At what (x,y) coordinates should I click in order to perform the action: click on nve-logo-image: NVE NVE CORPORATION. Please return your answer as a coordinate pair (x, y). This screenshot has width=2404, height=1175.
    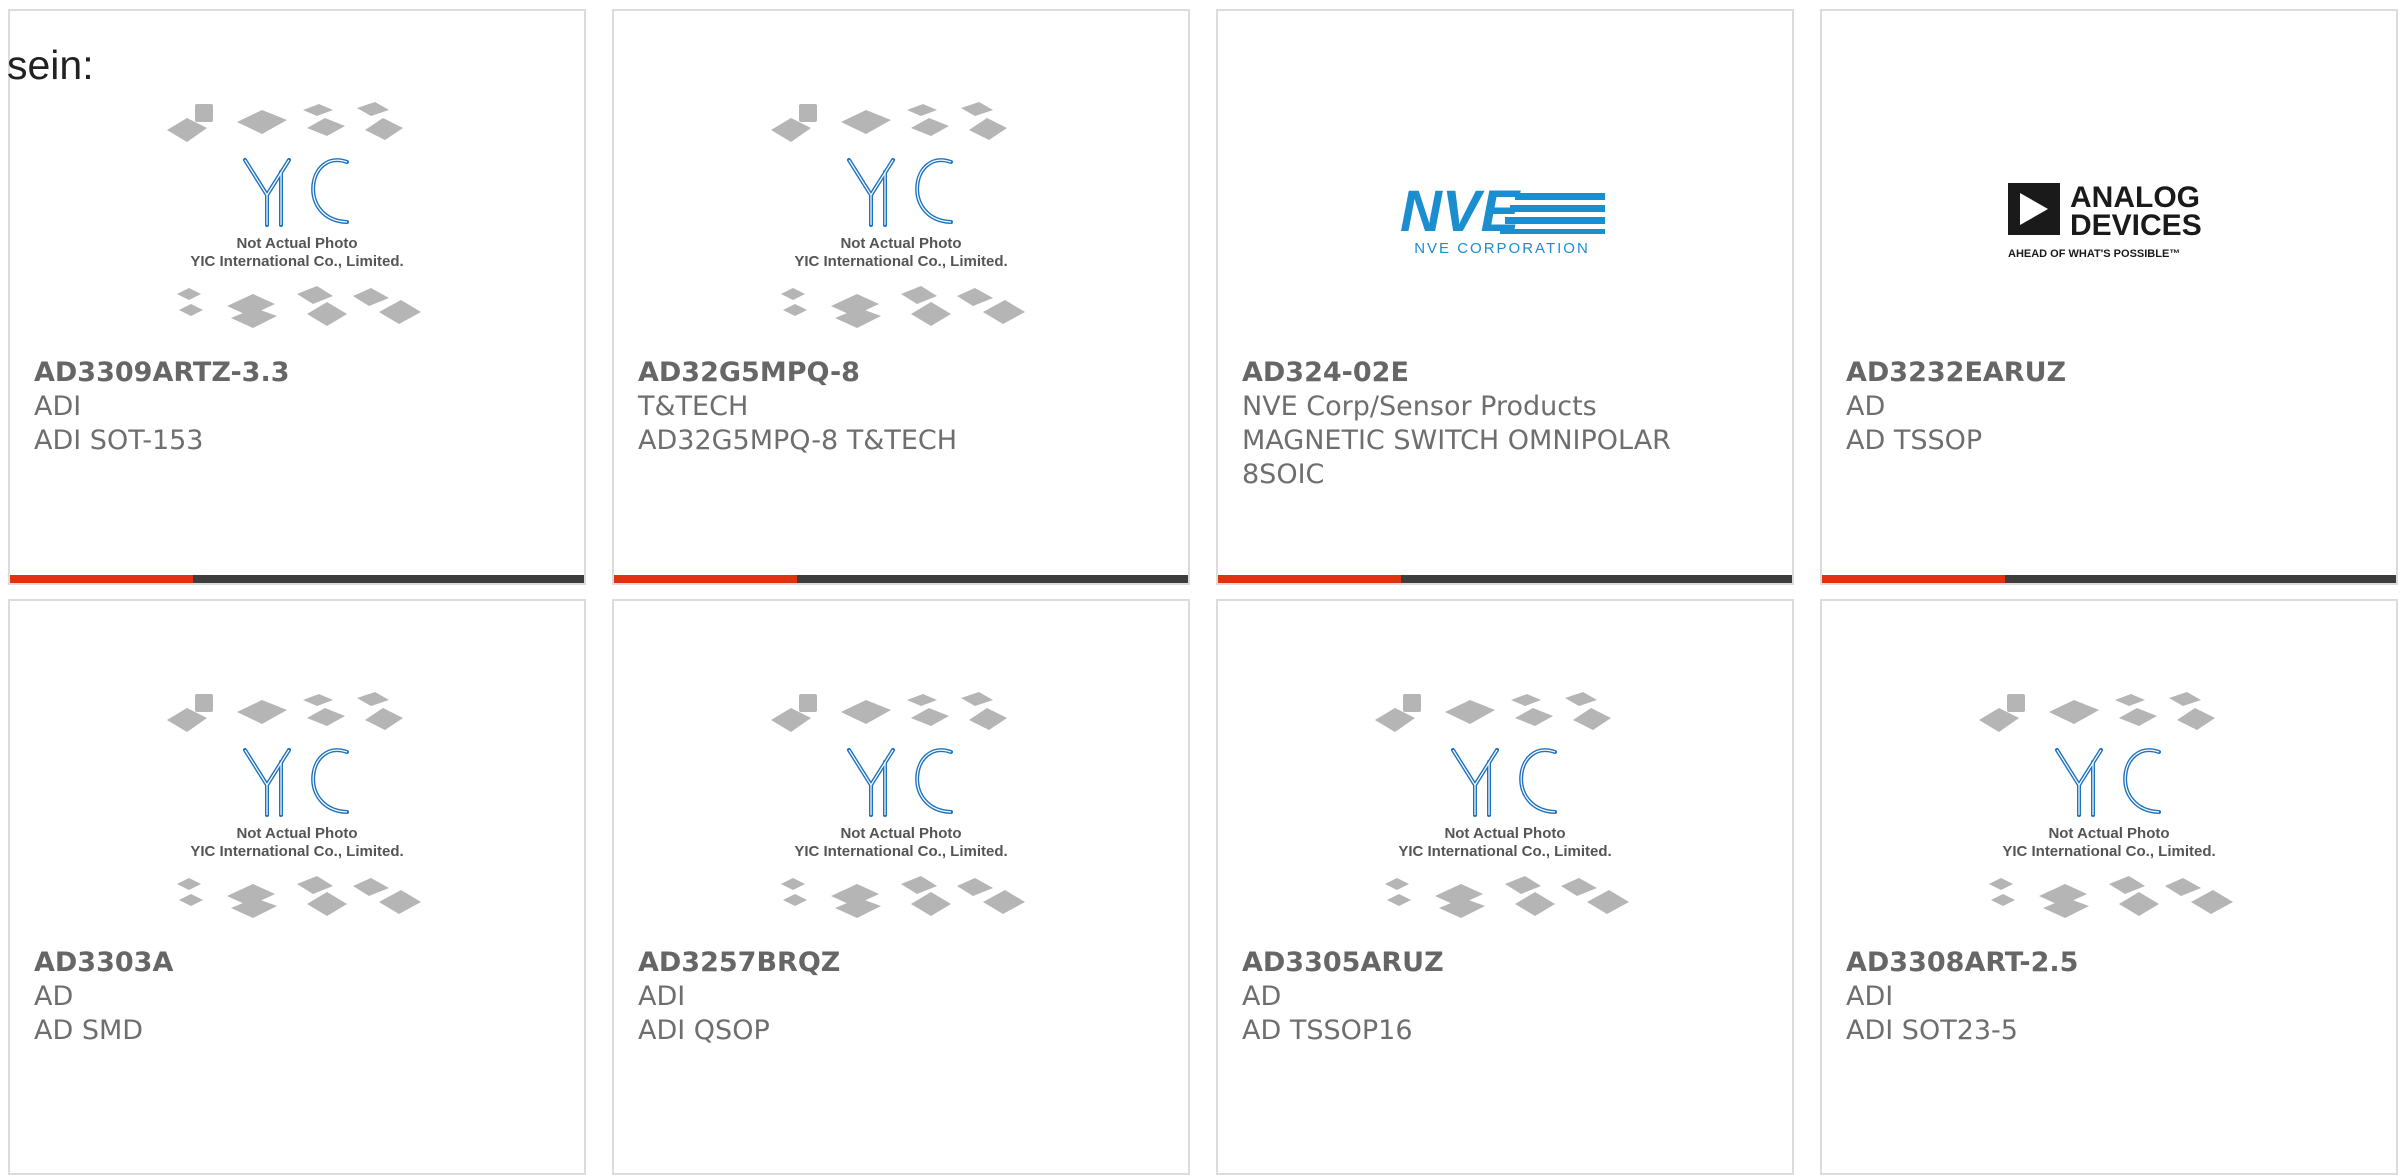
    Looking at the image, I should click on (1505, 225).